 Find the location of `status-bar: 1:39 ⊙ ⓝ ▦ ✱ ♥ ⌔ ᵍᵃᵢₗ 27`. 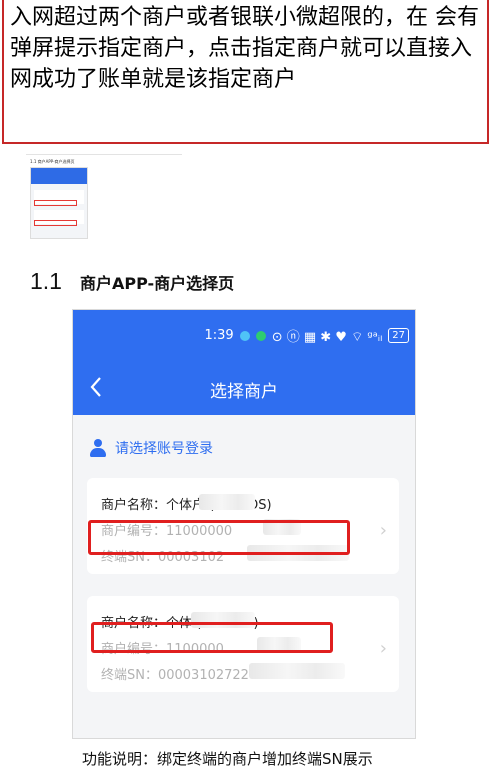

status-bar: 1:39 ⊙ ⓝ ▦ ✱ ♥ ⌔ ᵍᵃᵢₗ 27 is located at coordinates (244, 335).